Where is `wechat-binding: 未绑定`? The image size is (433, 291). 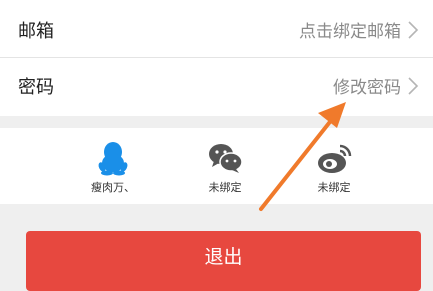 wechat-binding: 未绑定 is located at coordinates (225, 166).